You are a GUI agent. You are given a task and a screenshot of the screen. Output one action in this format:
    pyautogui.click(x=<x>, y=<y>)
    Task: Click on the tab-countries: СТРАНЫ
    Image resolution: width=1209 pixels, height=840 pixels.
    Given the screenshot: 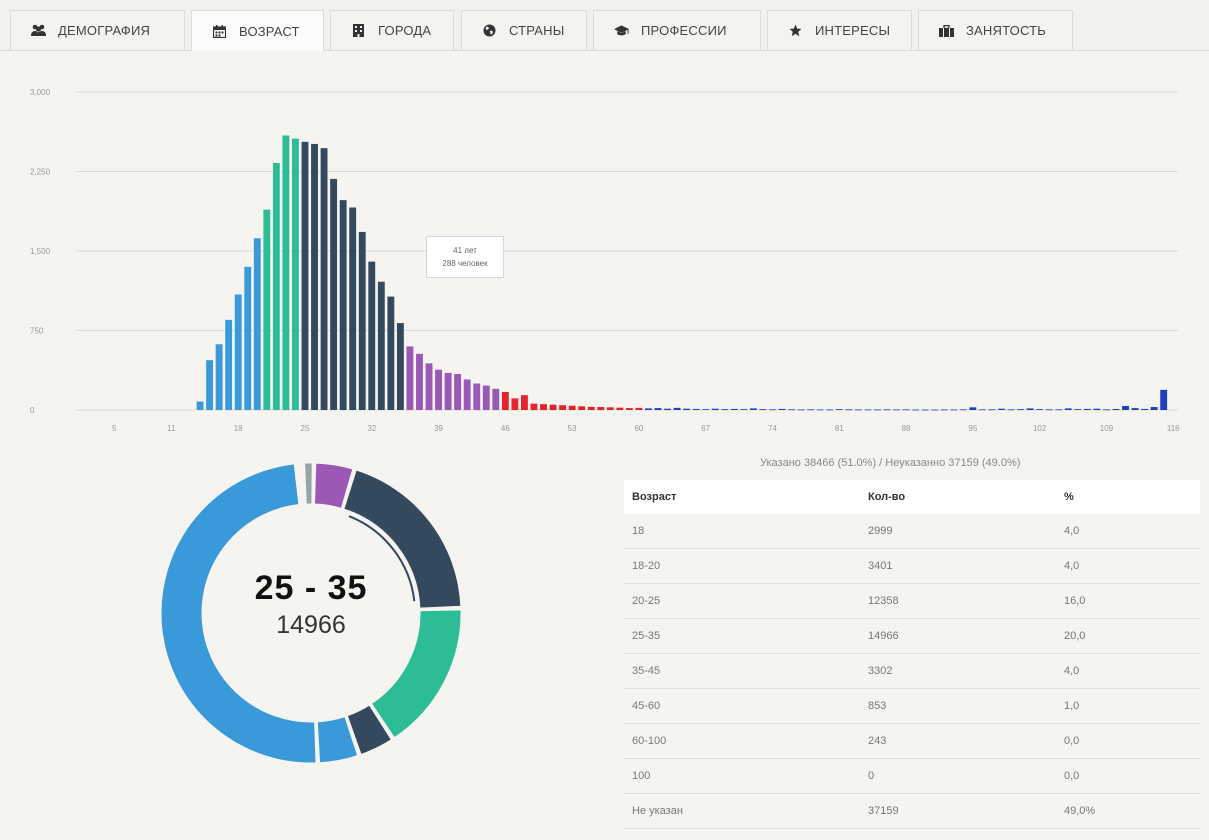 What is the action you would take?
    pyautogui.click(x=524, y=30)
    